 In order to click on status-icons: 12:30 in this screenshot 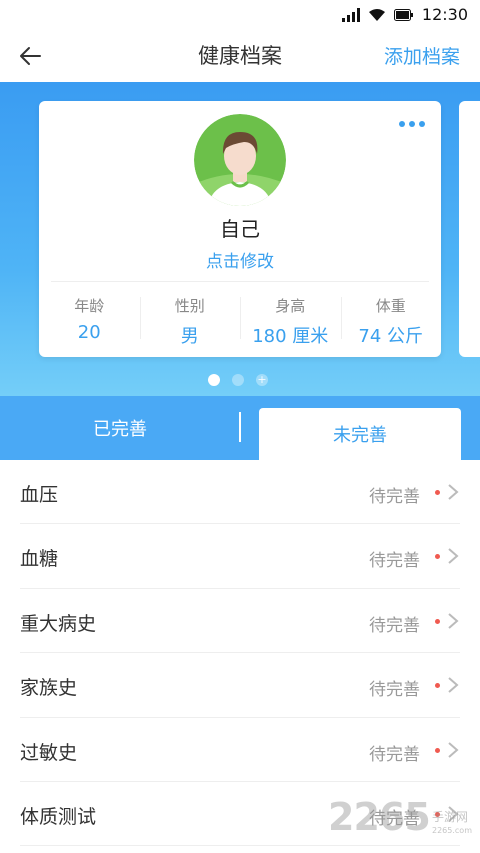, I will do `click(404, 14)`.